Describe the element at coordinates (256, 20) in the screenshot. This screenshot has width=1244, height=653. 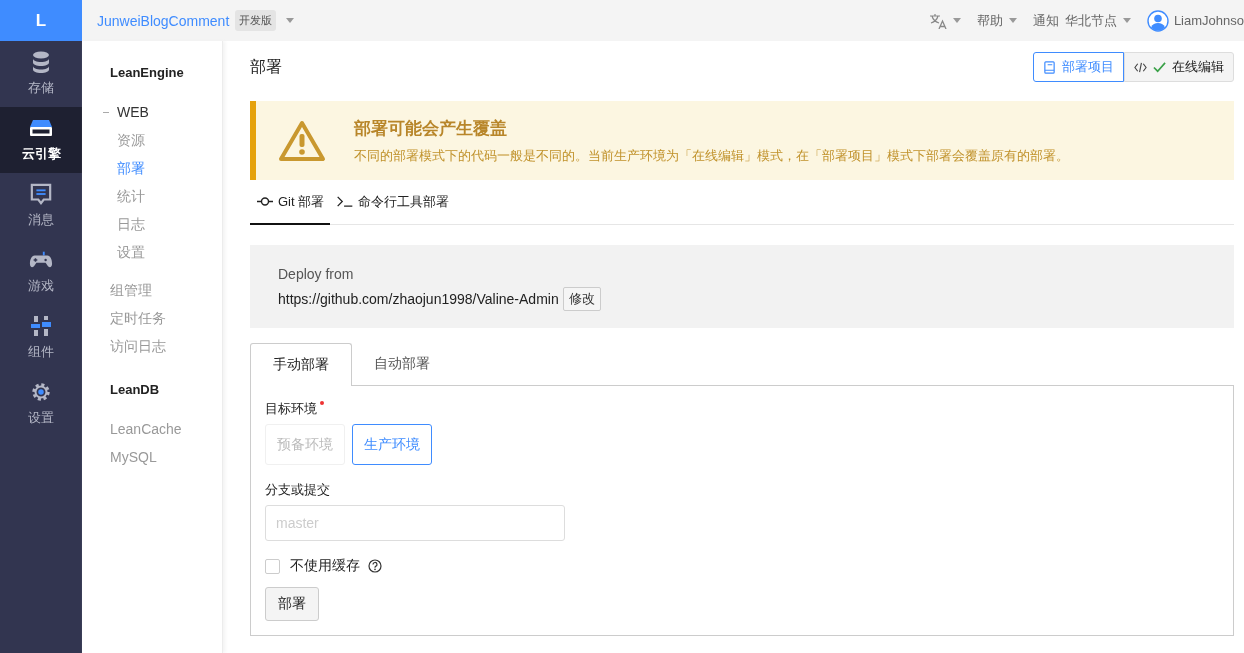
I see `version-badge: 开发版` at that location.